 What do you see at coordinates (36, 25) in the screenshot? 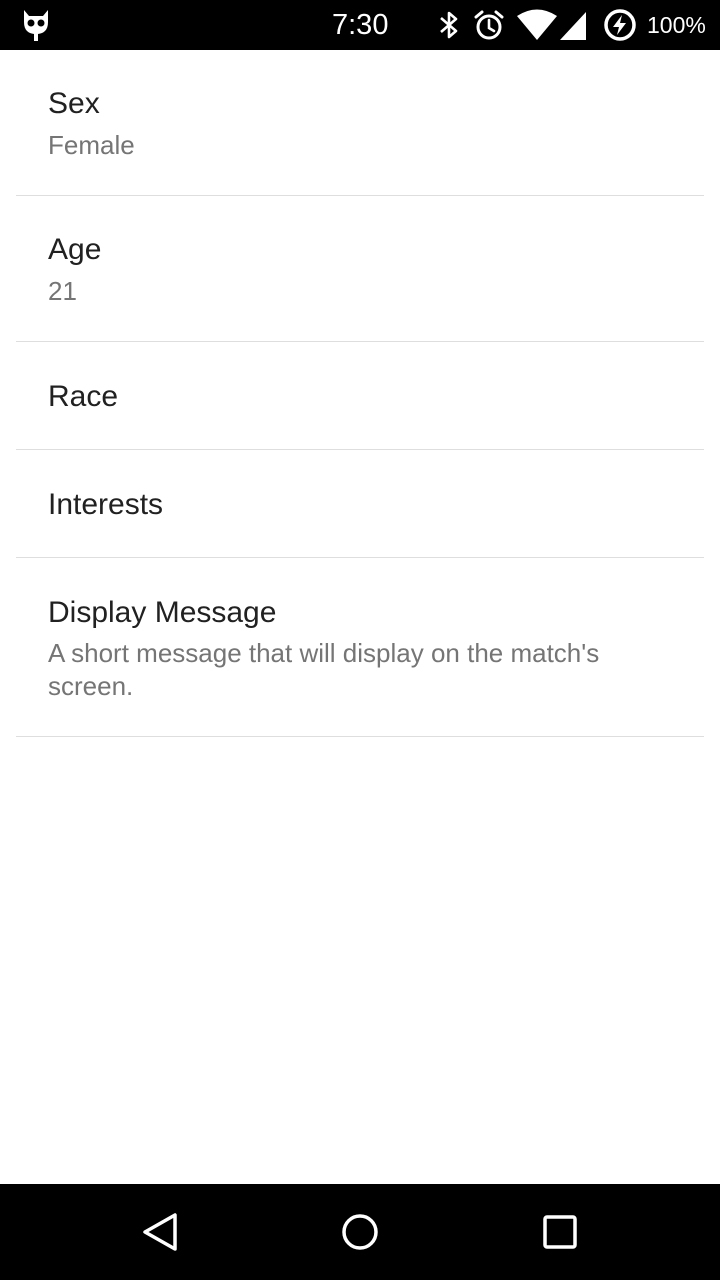
I see `cyanogen-app-icon` at bounding box center [36, 25].